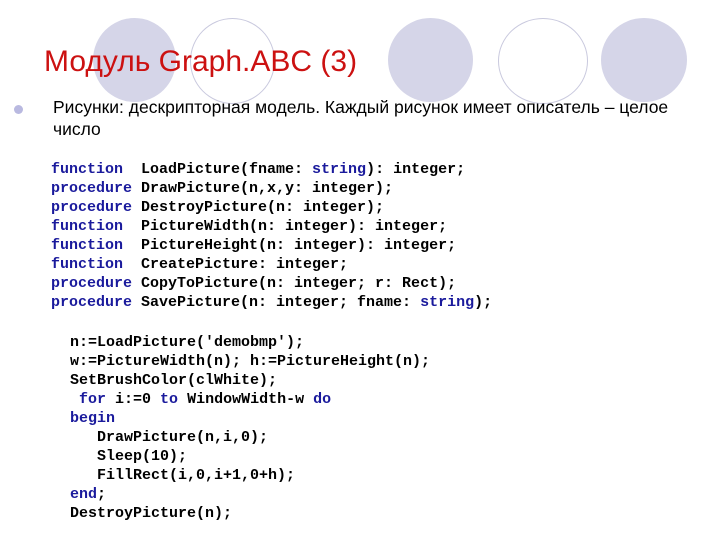 The width and height of the screenshot is (720, 540). I want to click on page-title: Модуль Graph.ABC (3), so click(201, 61).